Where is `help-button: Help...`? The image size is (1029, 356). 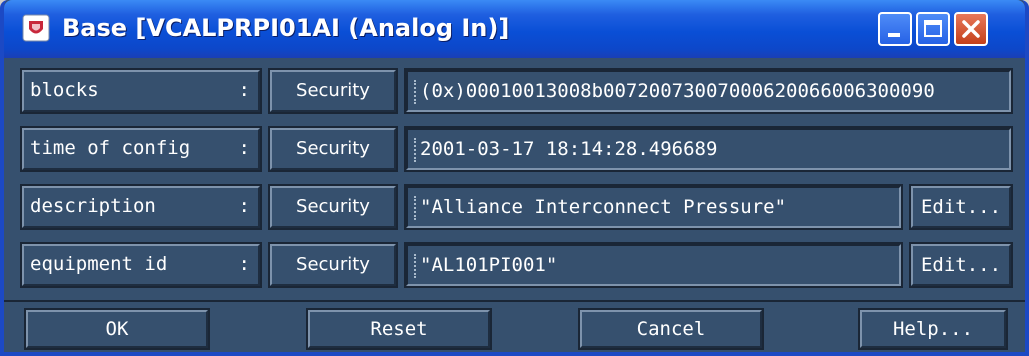
help-button: Help... is located at coordinates (933, 329).